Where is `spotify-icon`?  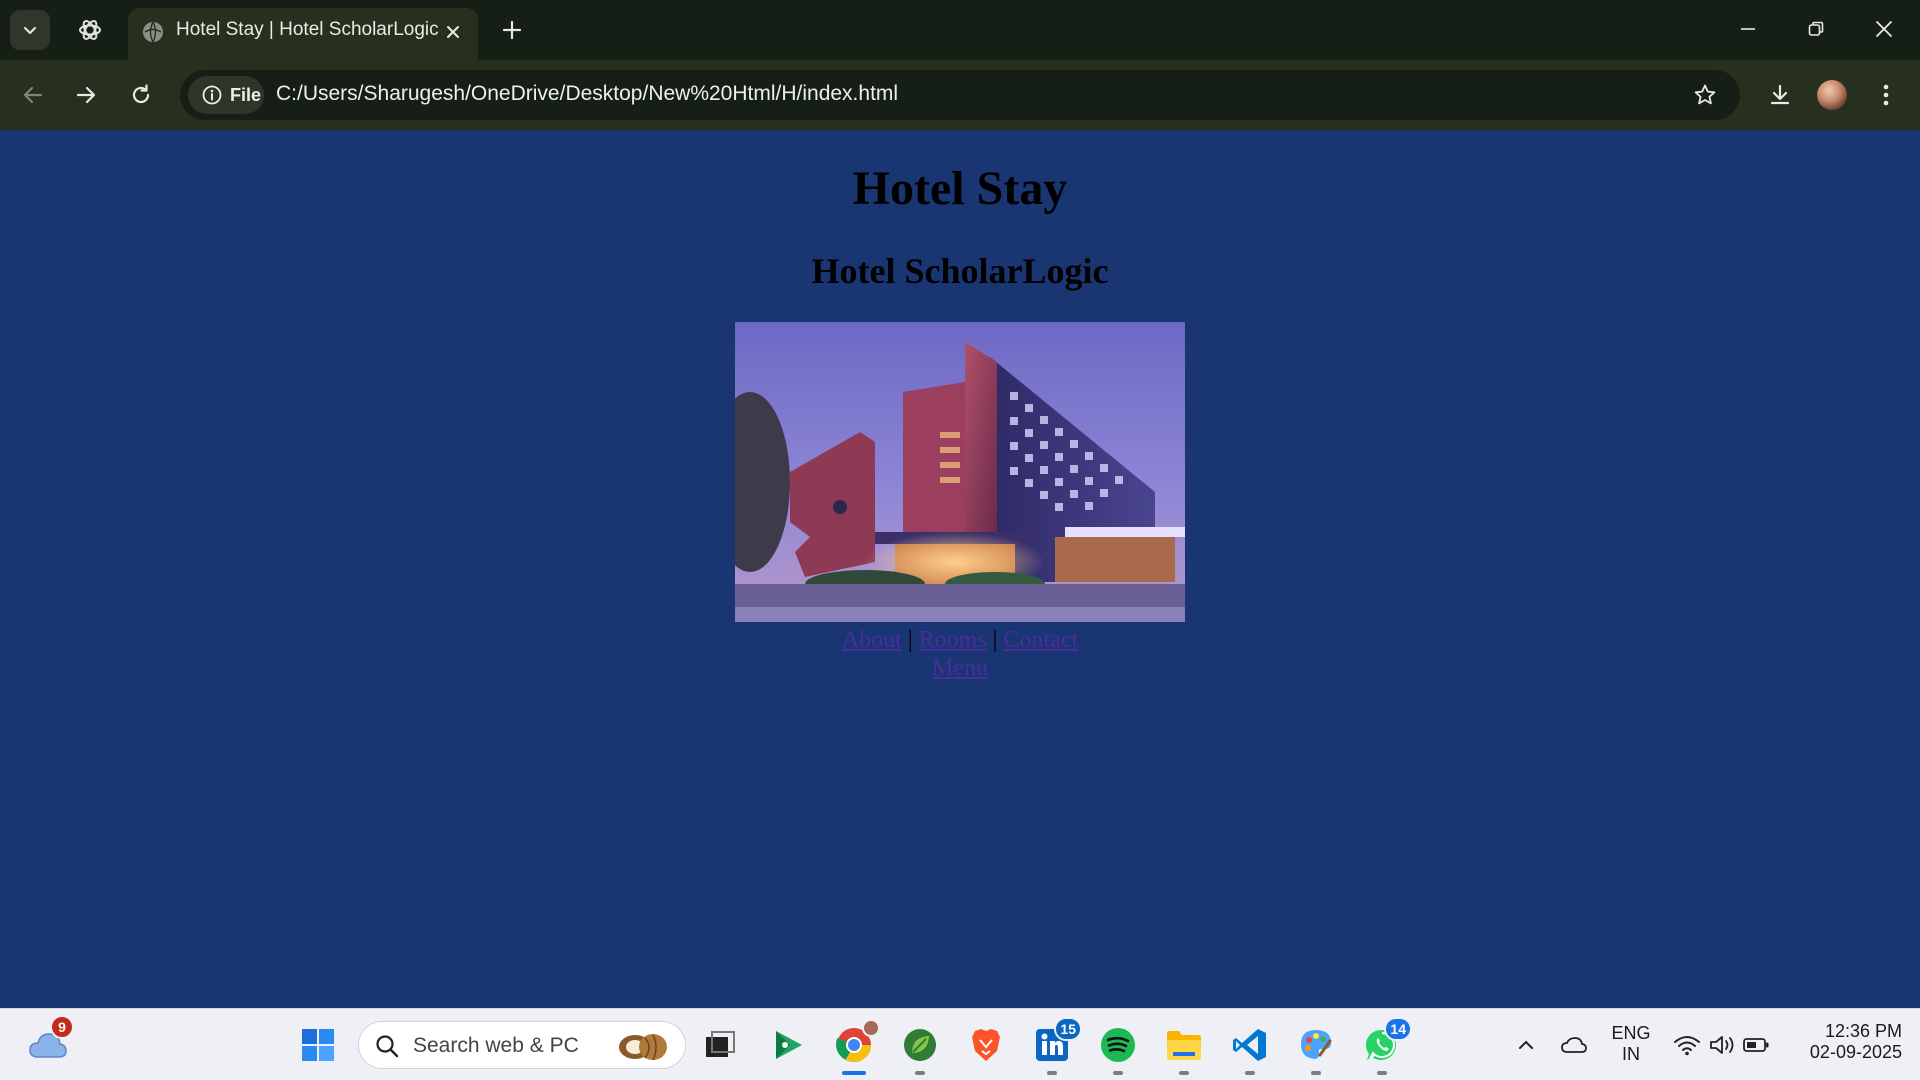 spotify-icon is located at coordinates (1118, 1045).